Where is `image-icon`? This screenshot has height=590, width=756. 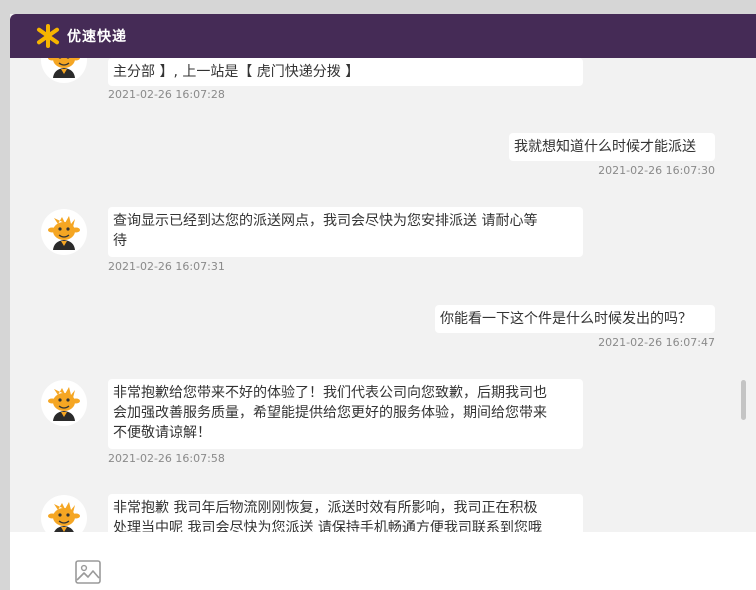 image-icon is located at coordinates (88, 572).